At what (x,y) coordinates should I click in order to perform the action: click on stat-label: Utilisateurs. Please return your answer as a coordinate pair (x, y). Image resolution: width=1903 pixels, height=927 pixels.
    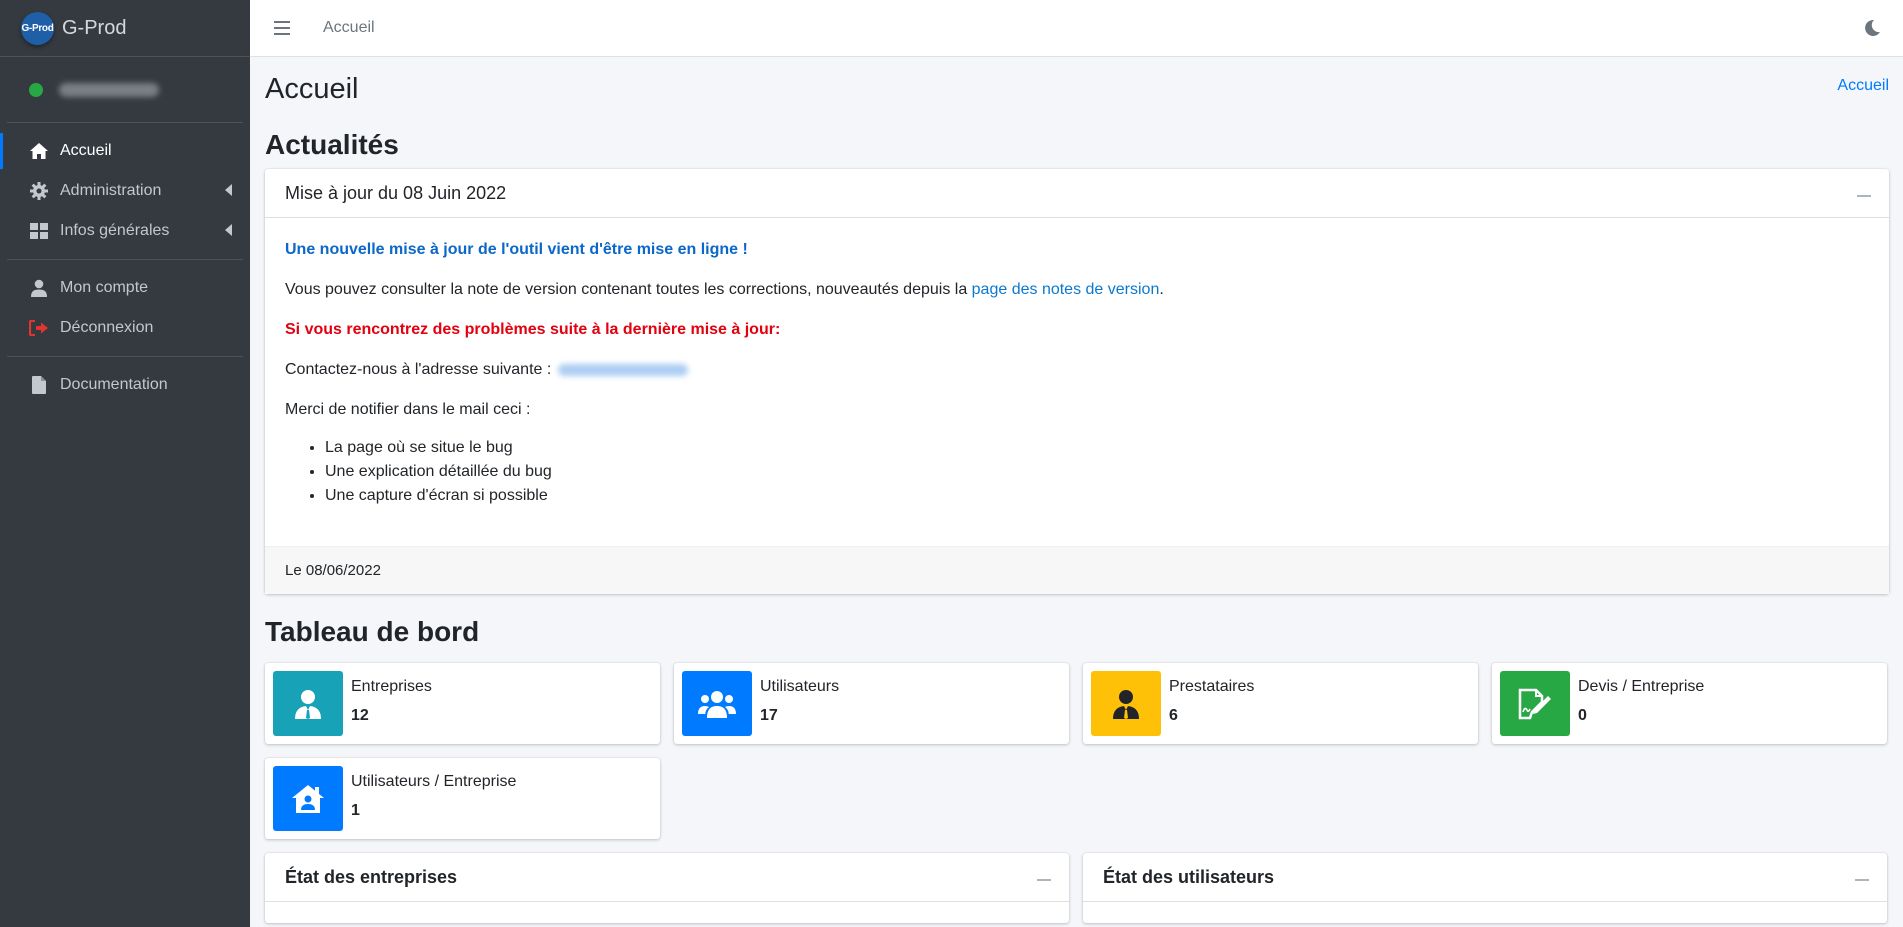
    Looking at the image, I should click on (800, 686).